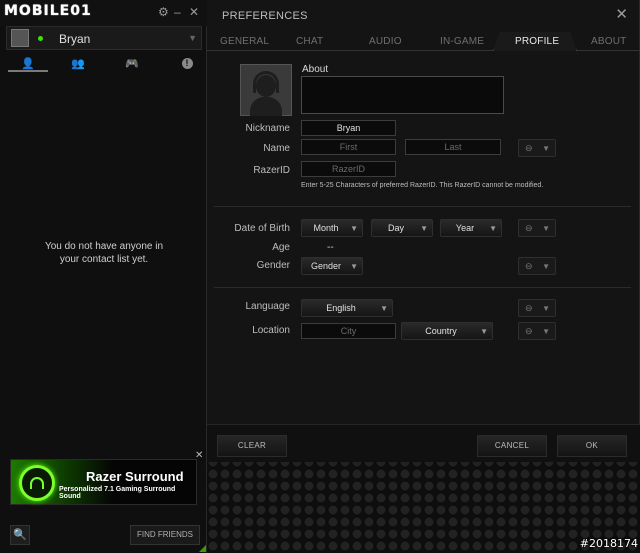 The height and width of the screenshot is (553, 640). Describe the element at coordinates (271, 170) in the screenshot. I see `razerid-label: RazerID` at that location.